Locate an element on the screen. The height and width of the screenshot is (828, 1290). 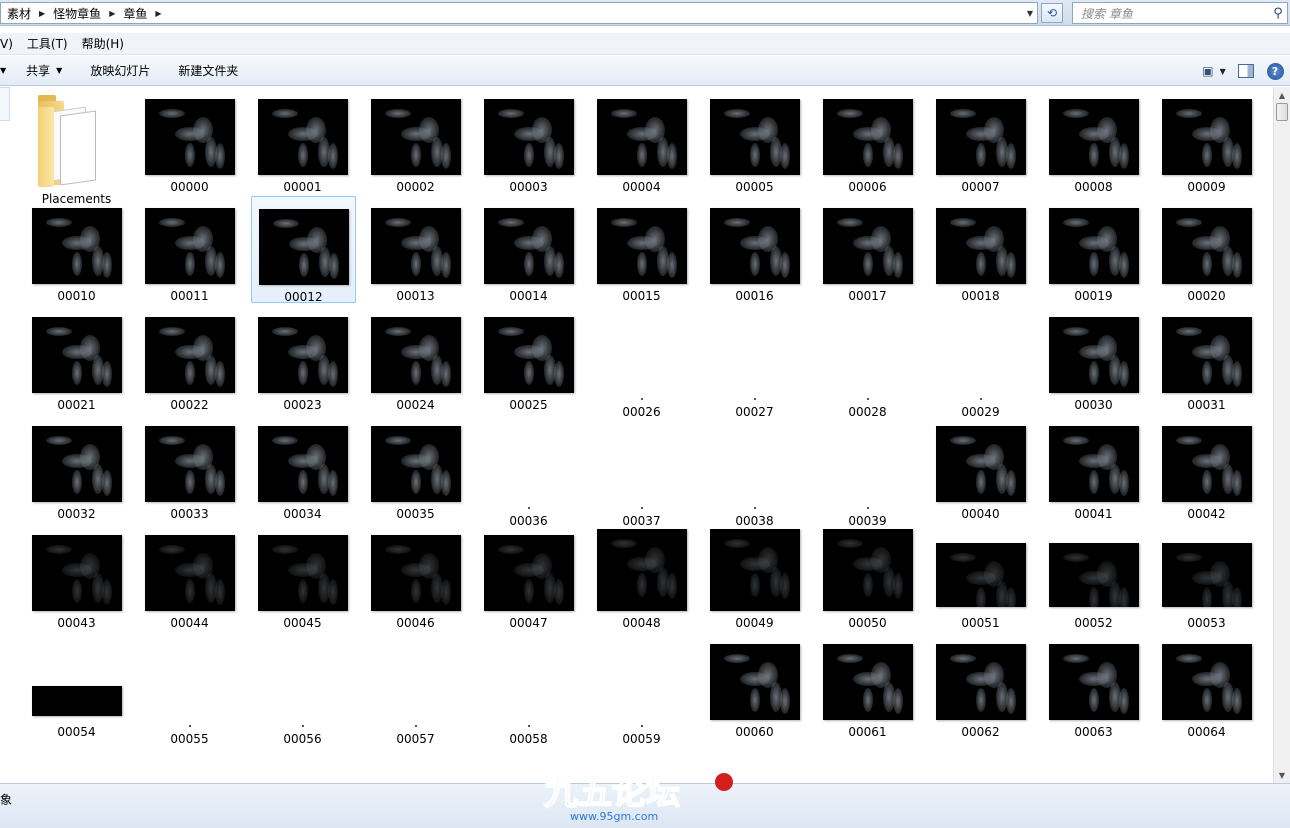
file-item: 00037 is located at coordinates (642, 471).